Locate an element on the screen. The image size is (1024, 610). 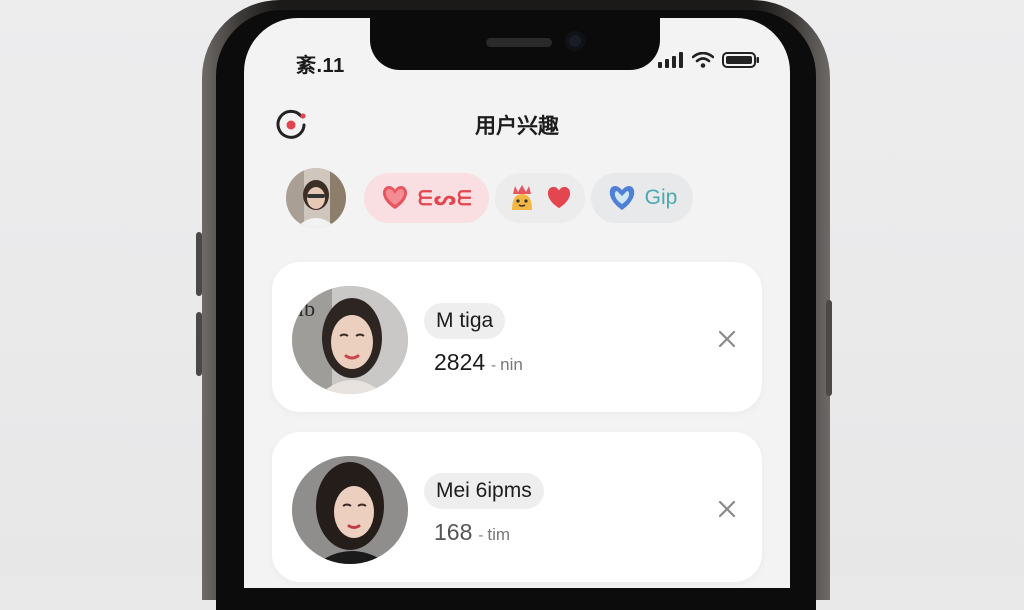
profile-avatar: lb is located at coordinates (350, 340).